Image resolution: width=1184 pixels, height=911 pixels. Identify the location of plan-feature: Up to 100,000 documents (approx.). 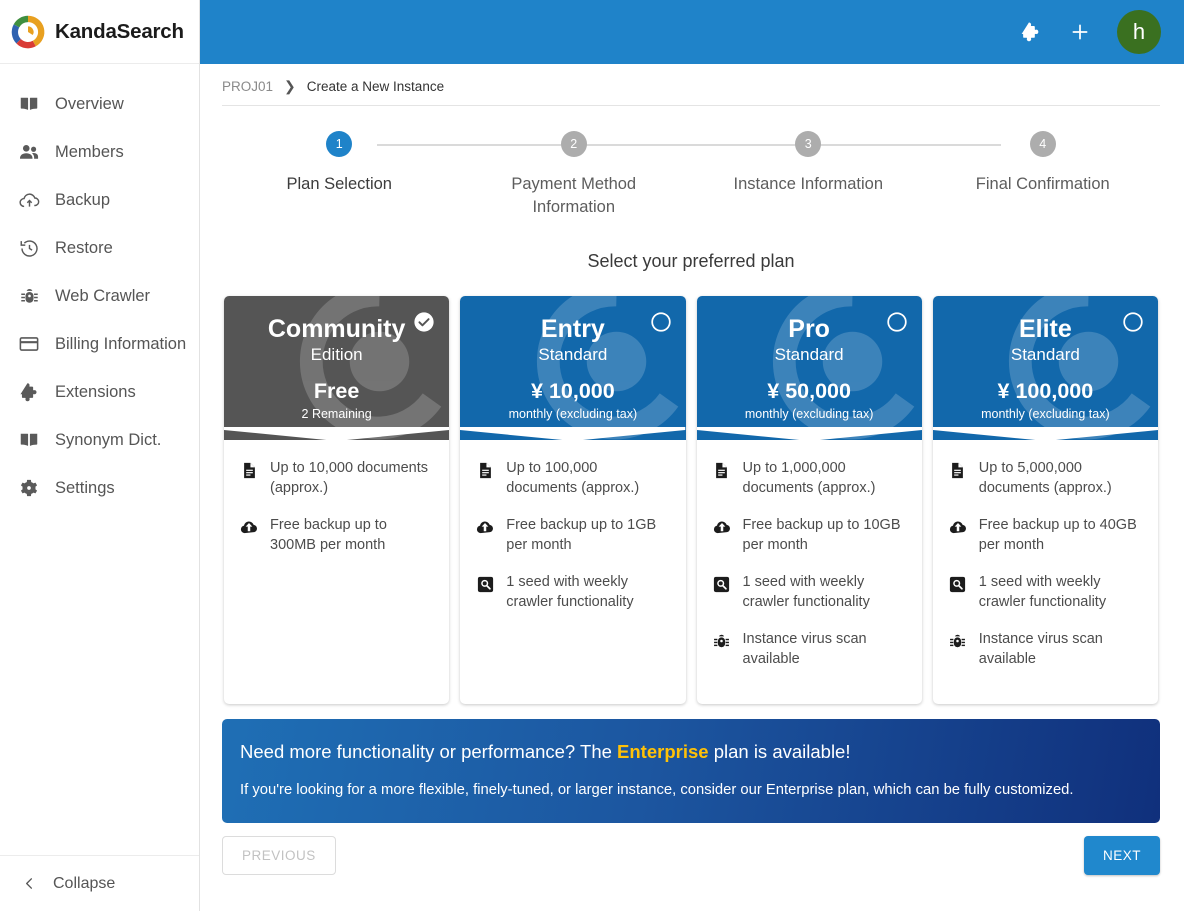
(572, 478).